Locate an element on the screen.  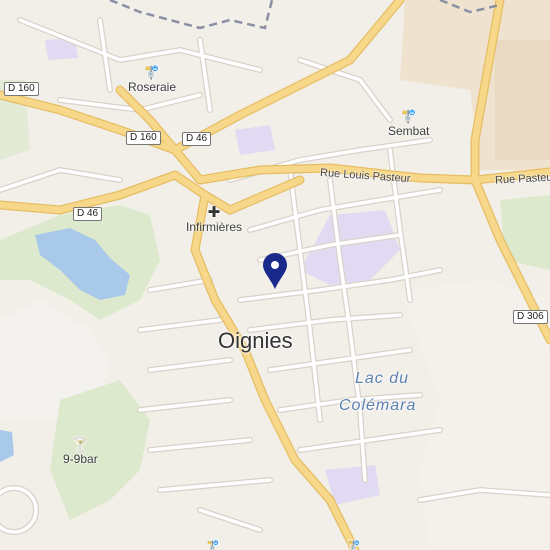
poi-sembat: 🚏 Sembat is located at coordinates (409, 124).